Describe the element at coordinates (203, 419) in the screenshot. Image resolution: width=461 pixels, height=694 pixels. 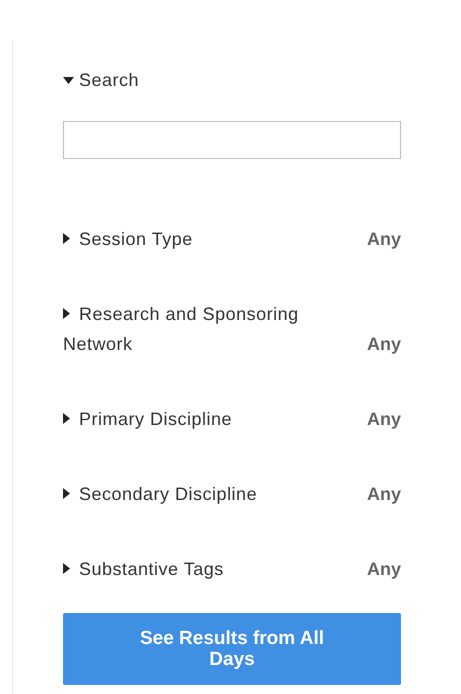
I see `filter-toggle: Primary Discipline` at that location.